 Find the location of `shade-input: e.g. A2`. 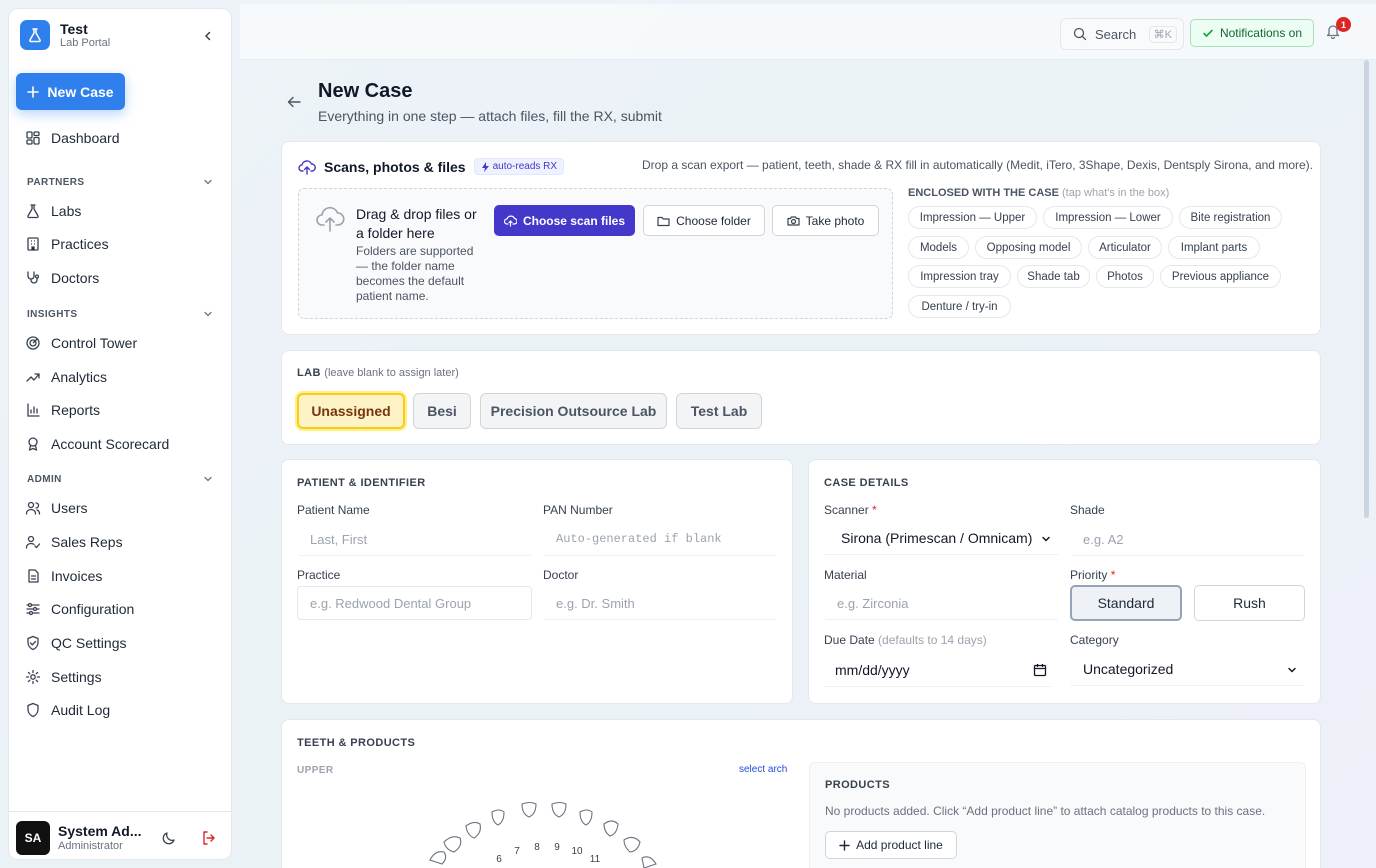

shade-input: e.g. A2 is located at coordinates (1187, 539).